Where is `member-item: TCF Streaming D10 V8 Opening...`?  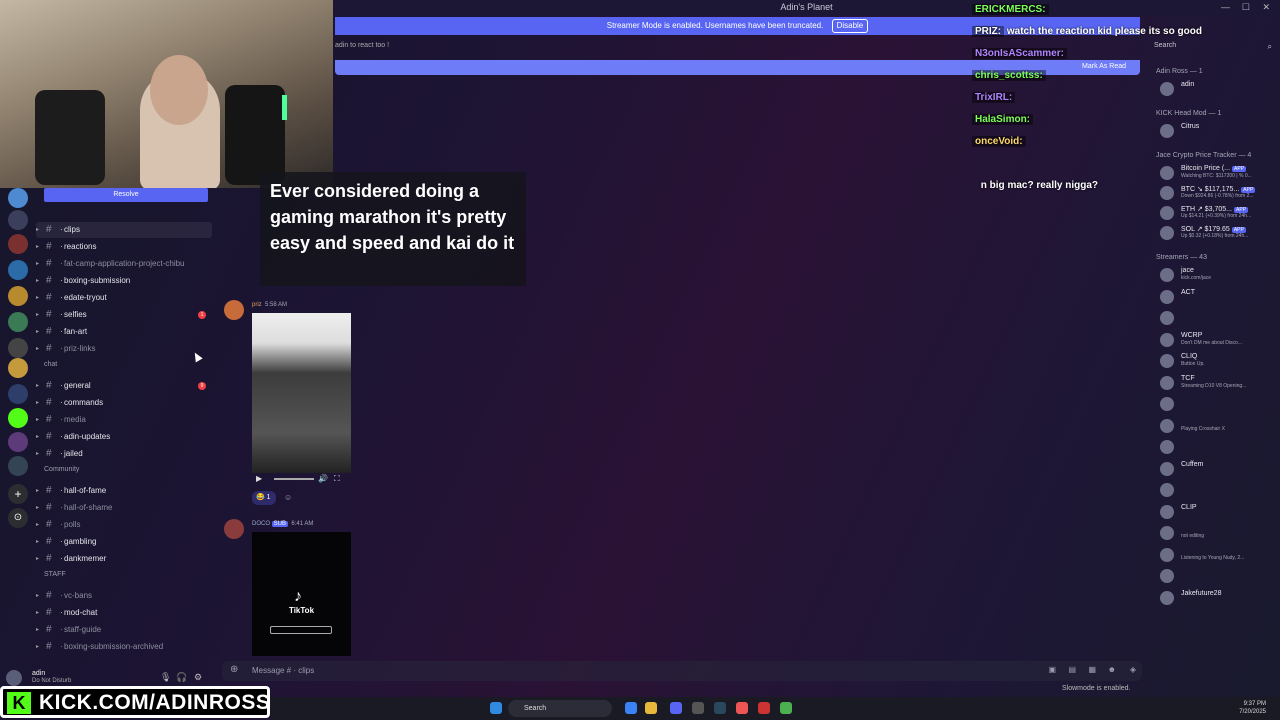 member-item: TCF Streaming D10 V8 Opening... is located at coordinates (1219, 383).